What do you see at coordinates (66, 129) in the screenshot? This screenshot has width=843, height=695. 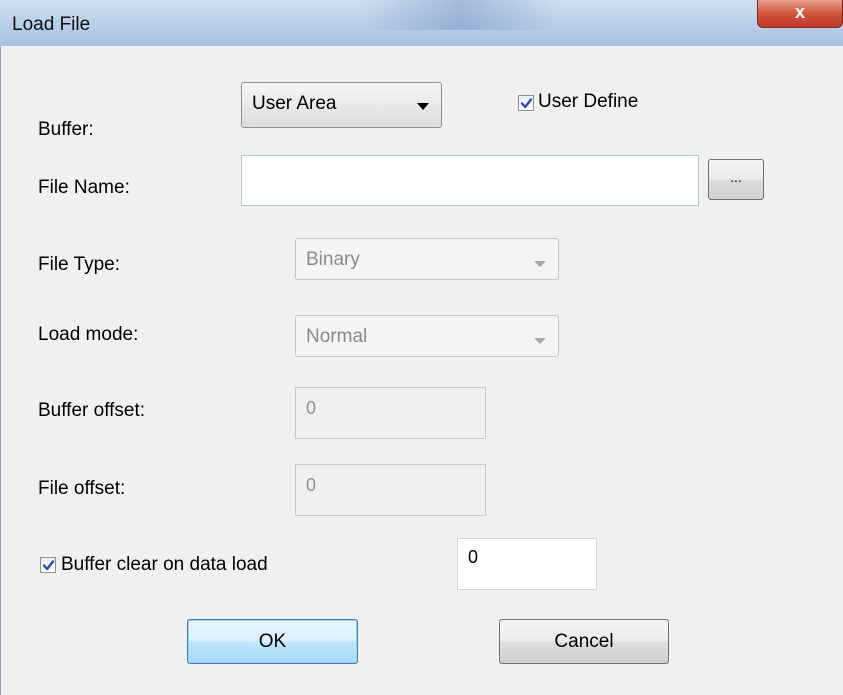 I see `buffer-label: Buffer:` at bounding box center [66, 129].